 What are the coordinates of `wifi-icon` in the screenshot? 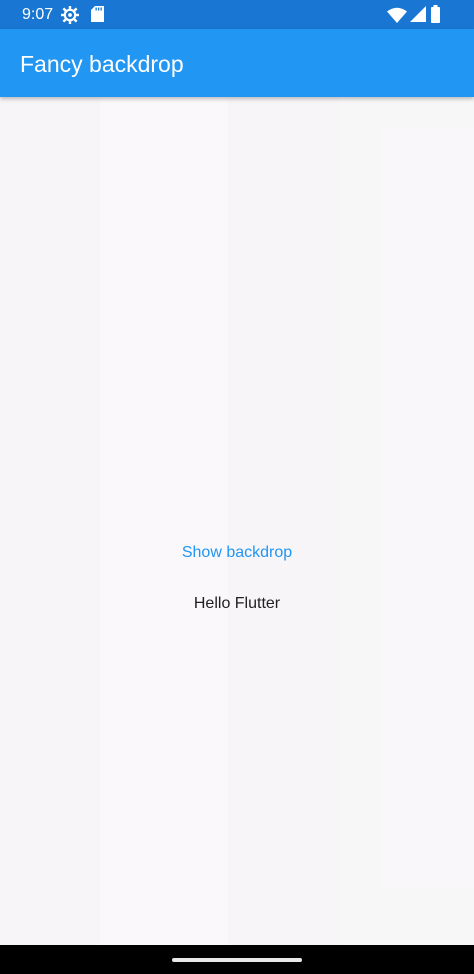 It's located at (397, 15).